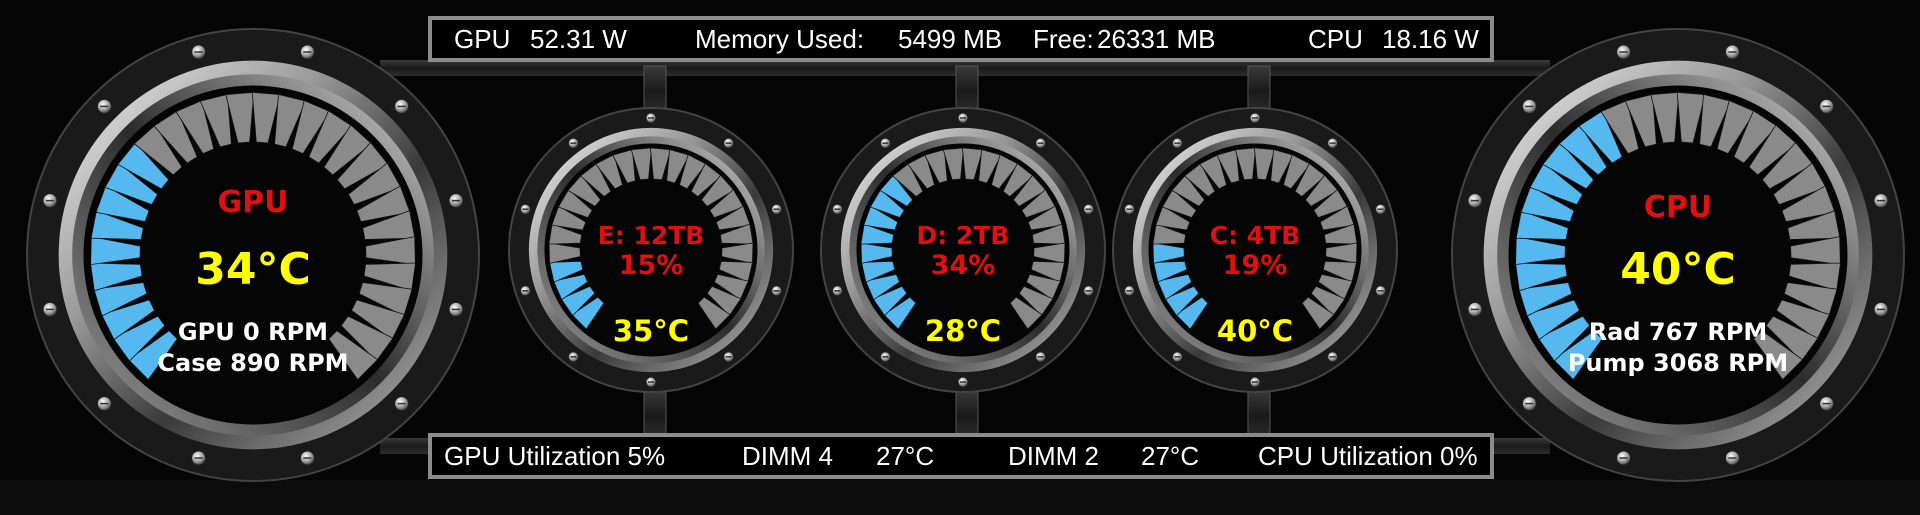 The width and height of the screenshot is (1920, 515). What do you see at coordinates (1678, 207) in the screenshot?
I see `cpu-gauge-title: CPU` at bounding box center [1678, 207].